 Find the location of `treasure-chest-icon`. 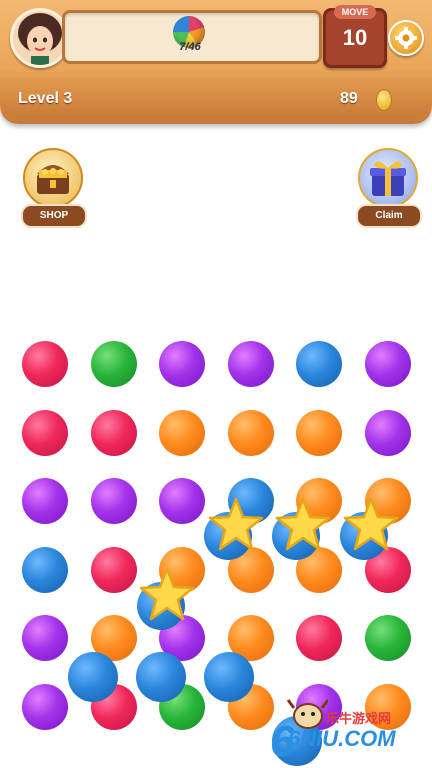

treasure-chest-icon is located at coordinates (53, 179).